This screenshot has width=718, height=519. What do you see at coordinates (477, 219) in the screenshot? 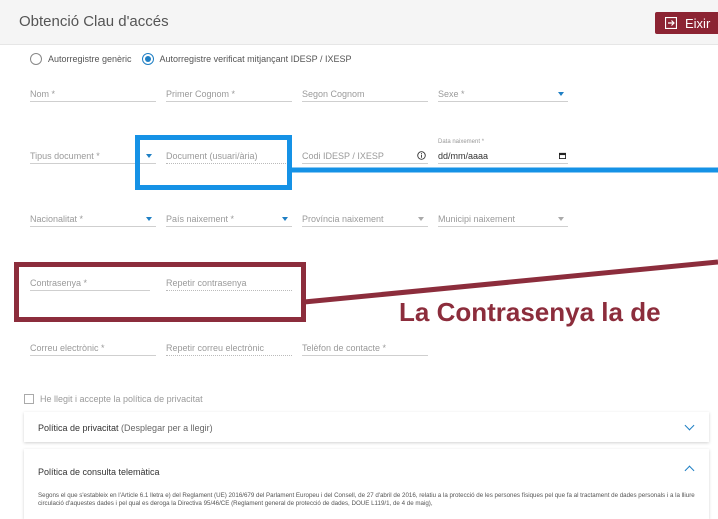
I see `birth-municipality-label: Municipi naixement` at bounding box center [477, 219].